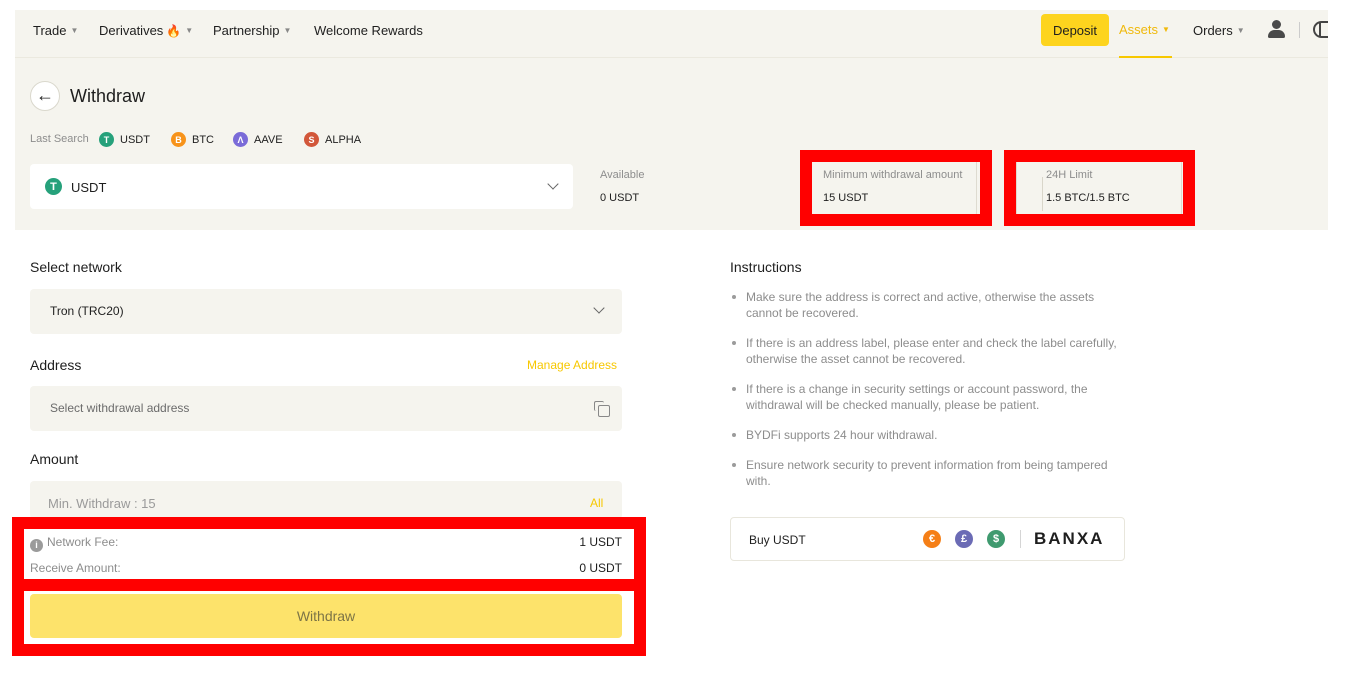  What do you see at coordinates (777, 540) in the screenshot?
I see `buy-label: Buy USDT` at bounding box center [777, 540].